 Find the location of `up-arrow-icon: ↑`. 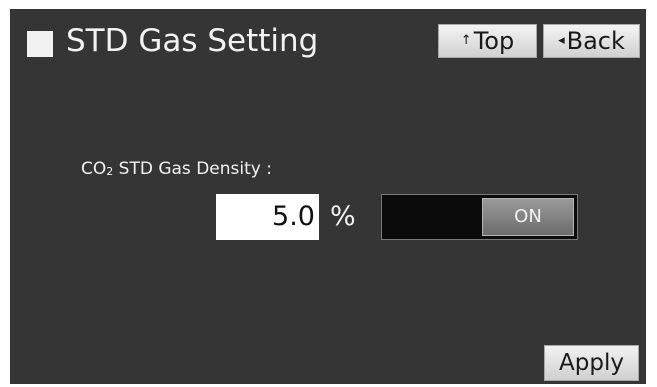

up-arrow-icon: ↑ is located at coordinates (466, 40).